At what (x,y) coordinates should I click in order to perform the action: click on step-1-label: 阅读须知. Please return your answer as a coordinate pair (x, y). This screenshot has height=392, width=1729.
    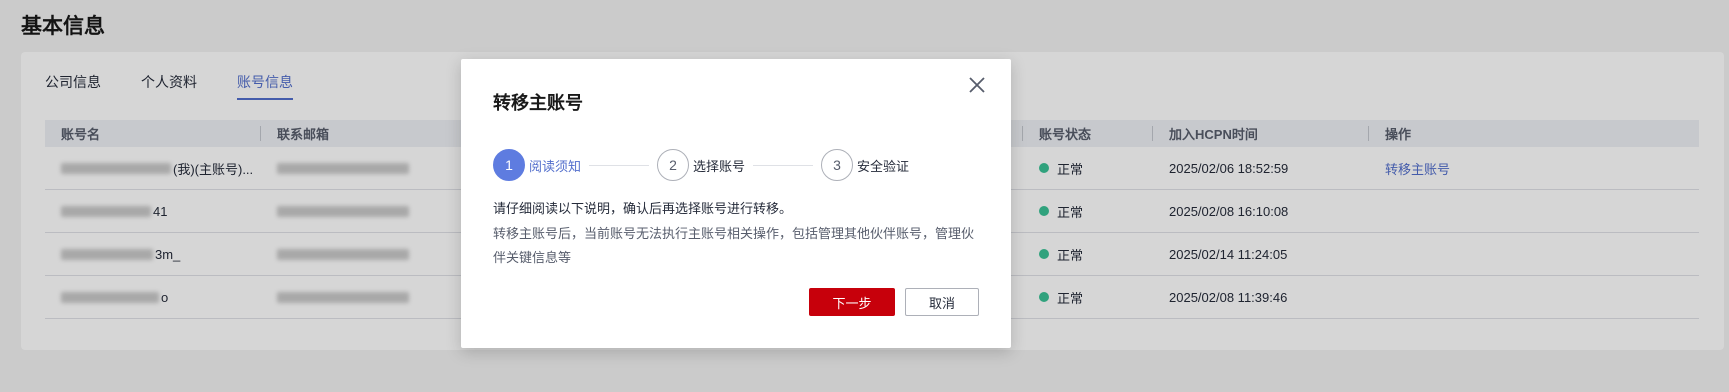
    Looking at the image, I should click on (555, 166).